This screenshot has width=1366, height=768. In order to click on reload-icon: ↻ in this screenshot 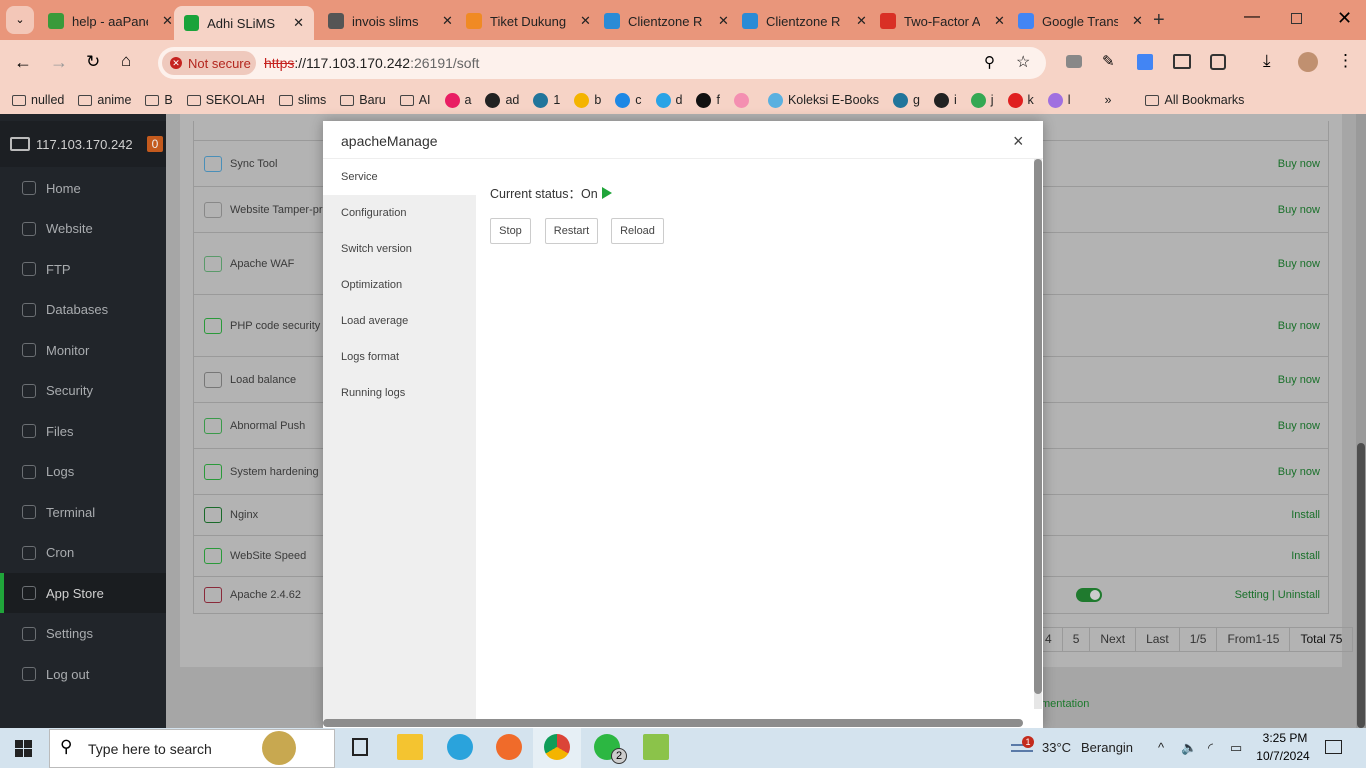, I will do `click(93, 62)`.